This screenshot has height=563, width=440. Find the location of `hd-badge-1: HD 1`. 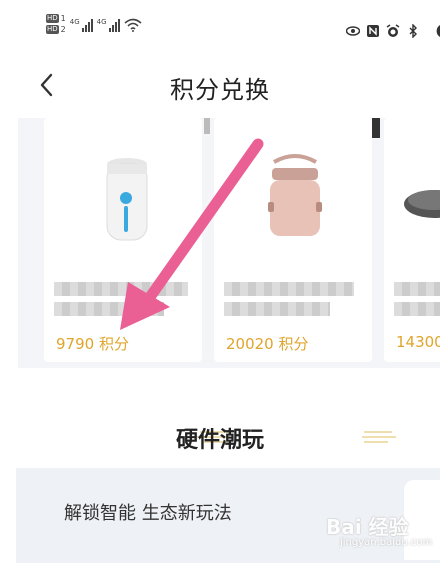

hd-badge-1: HD 1 is located at coordinates (56, 18).